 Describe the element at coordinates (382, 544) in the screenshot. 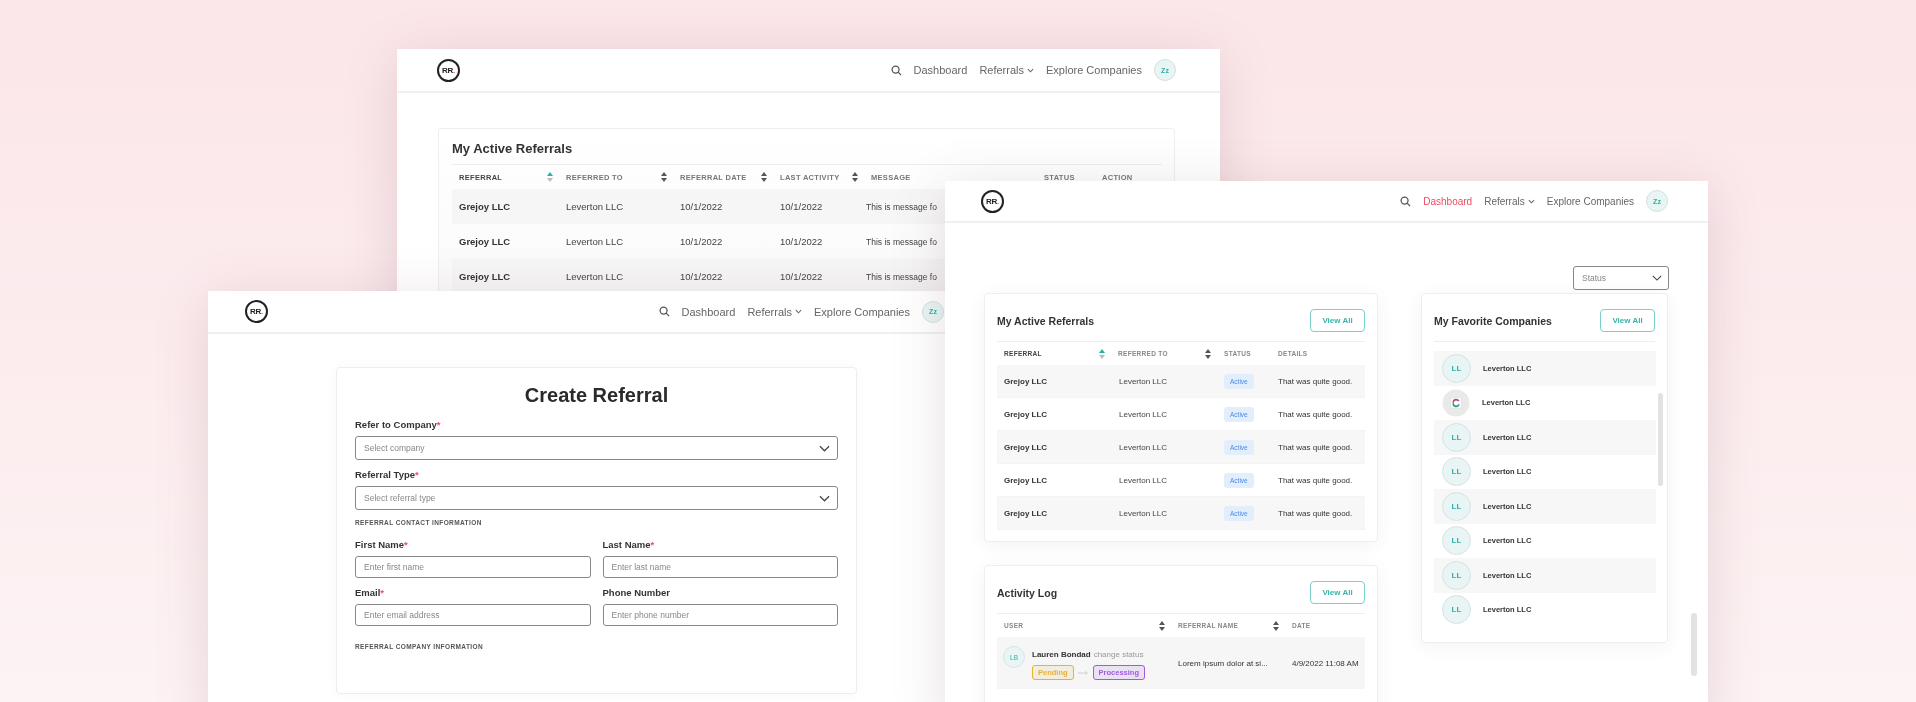

I see `field-label: First Name*` at that location.